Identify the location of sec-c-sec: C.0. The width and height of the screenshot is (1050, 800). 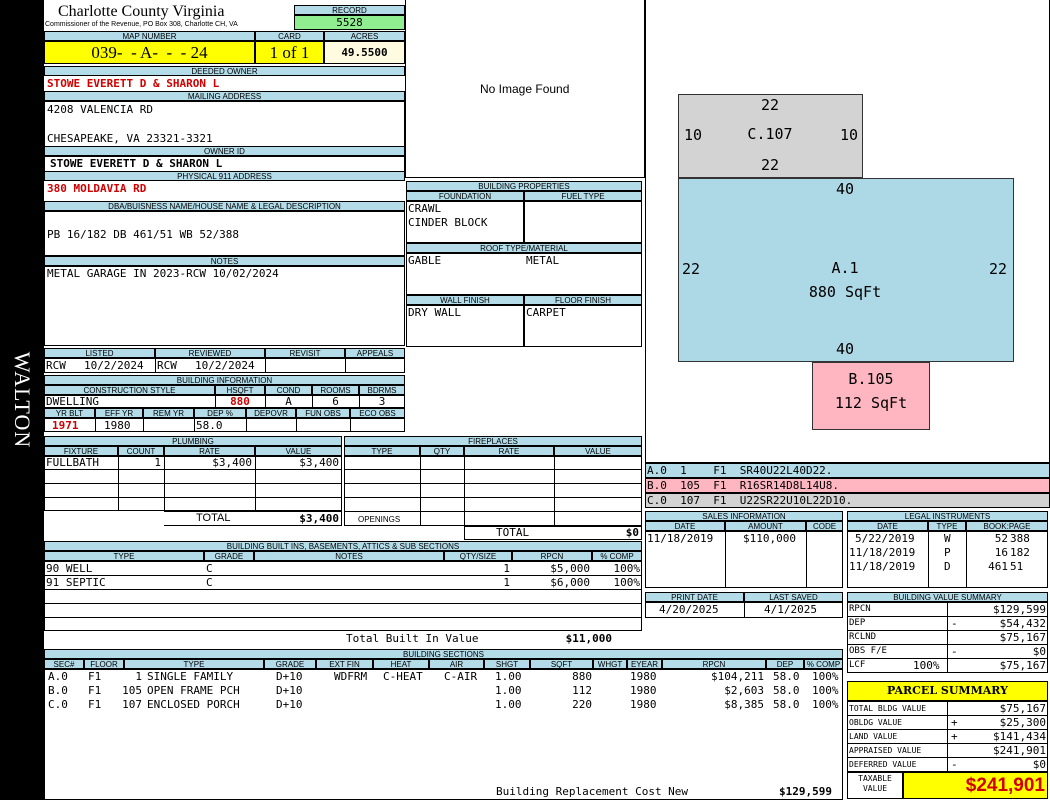
(58, 704).